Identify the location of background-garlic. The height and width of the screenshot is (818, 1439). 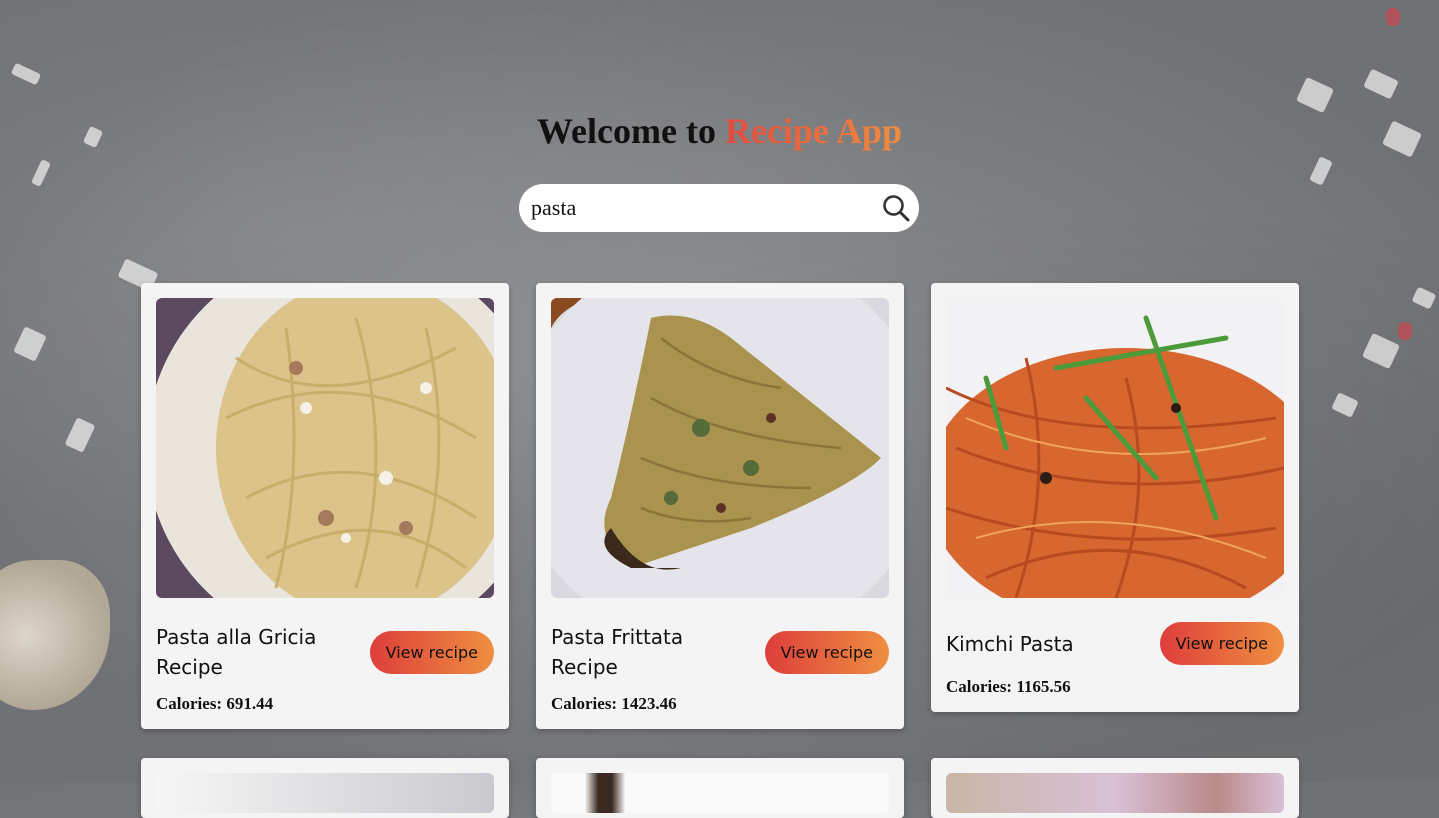
(55, 635).